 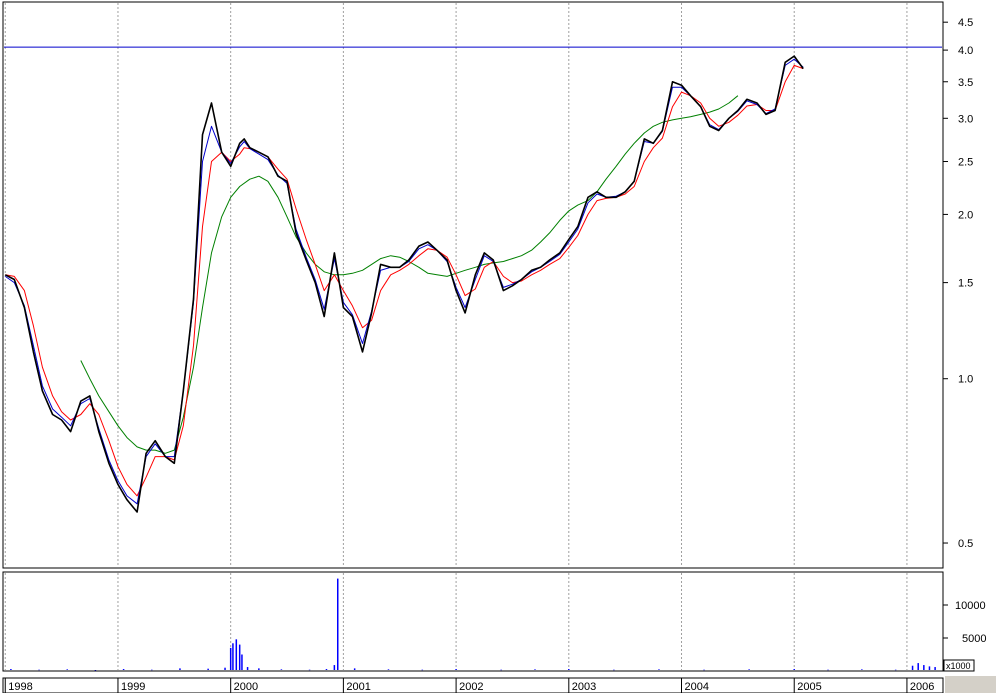 What do you see at coordinates (358, 687) in the screenshot?
I see `x-tick-label: 2001` at bounding box center [358, 687].